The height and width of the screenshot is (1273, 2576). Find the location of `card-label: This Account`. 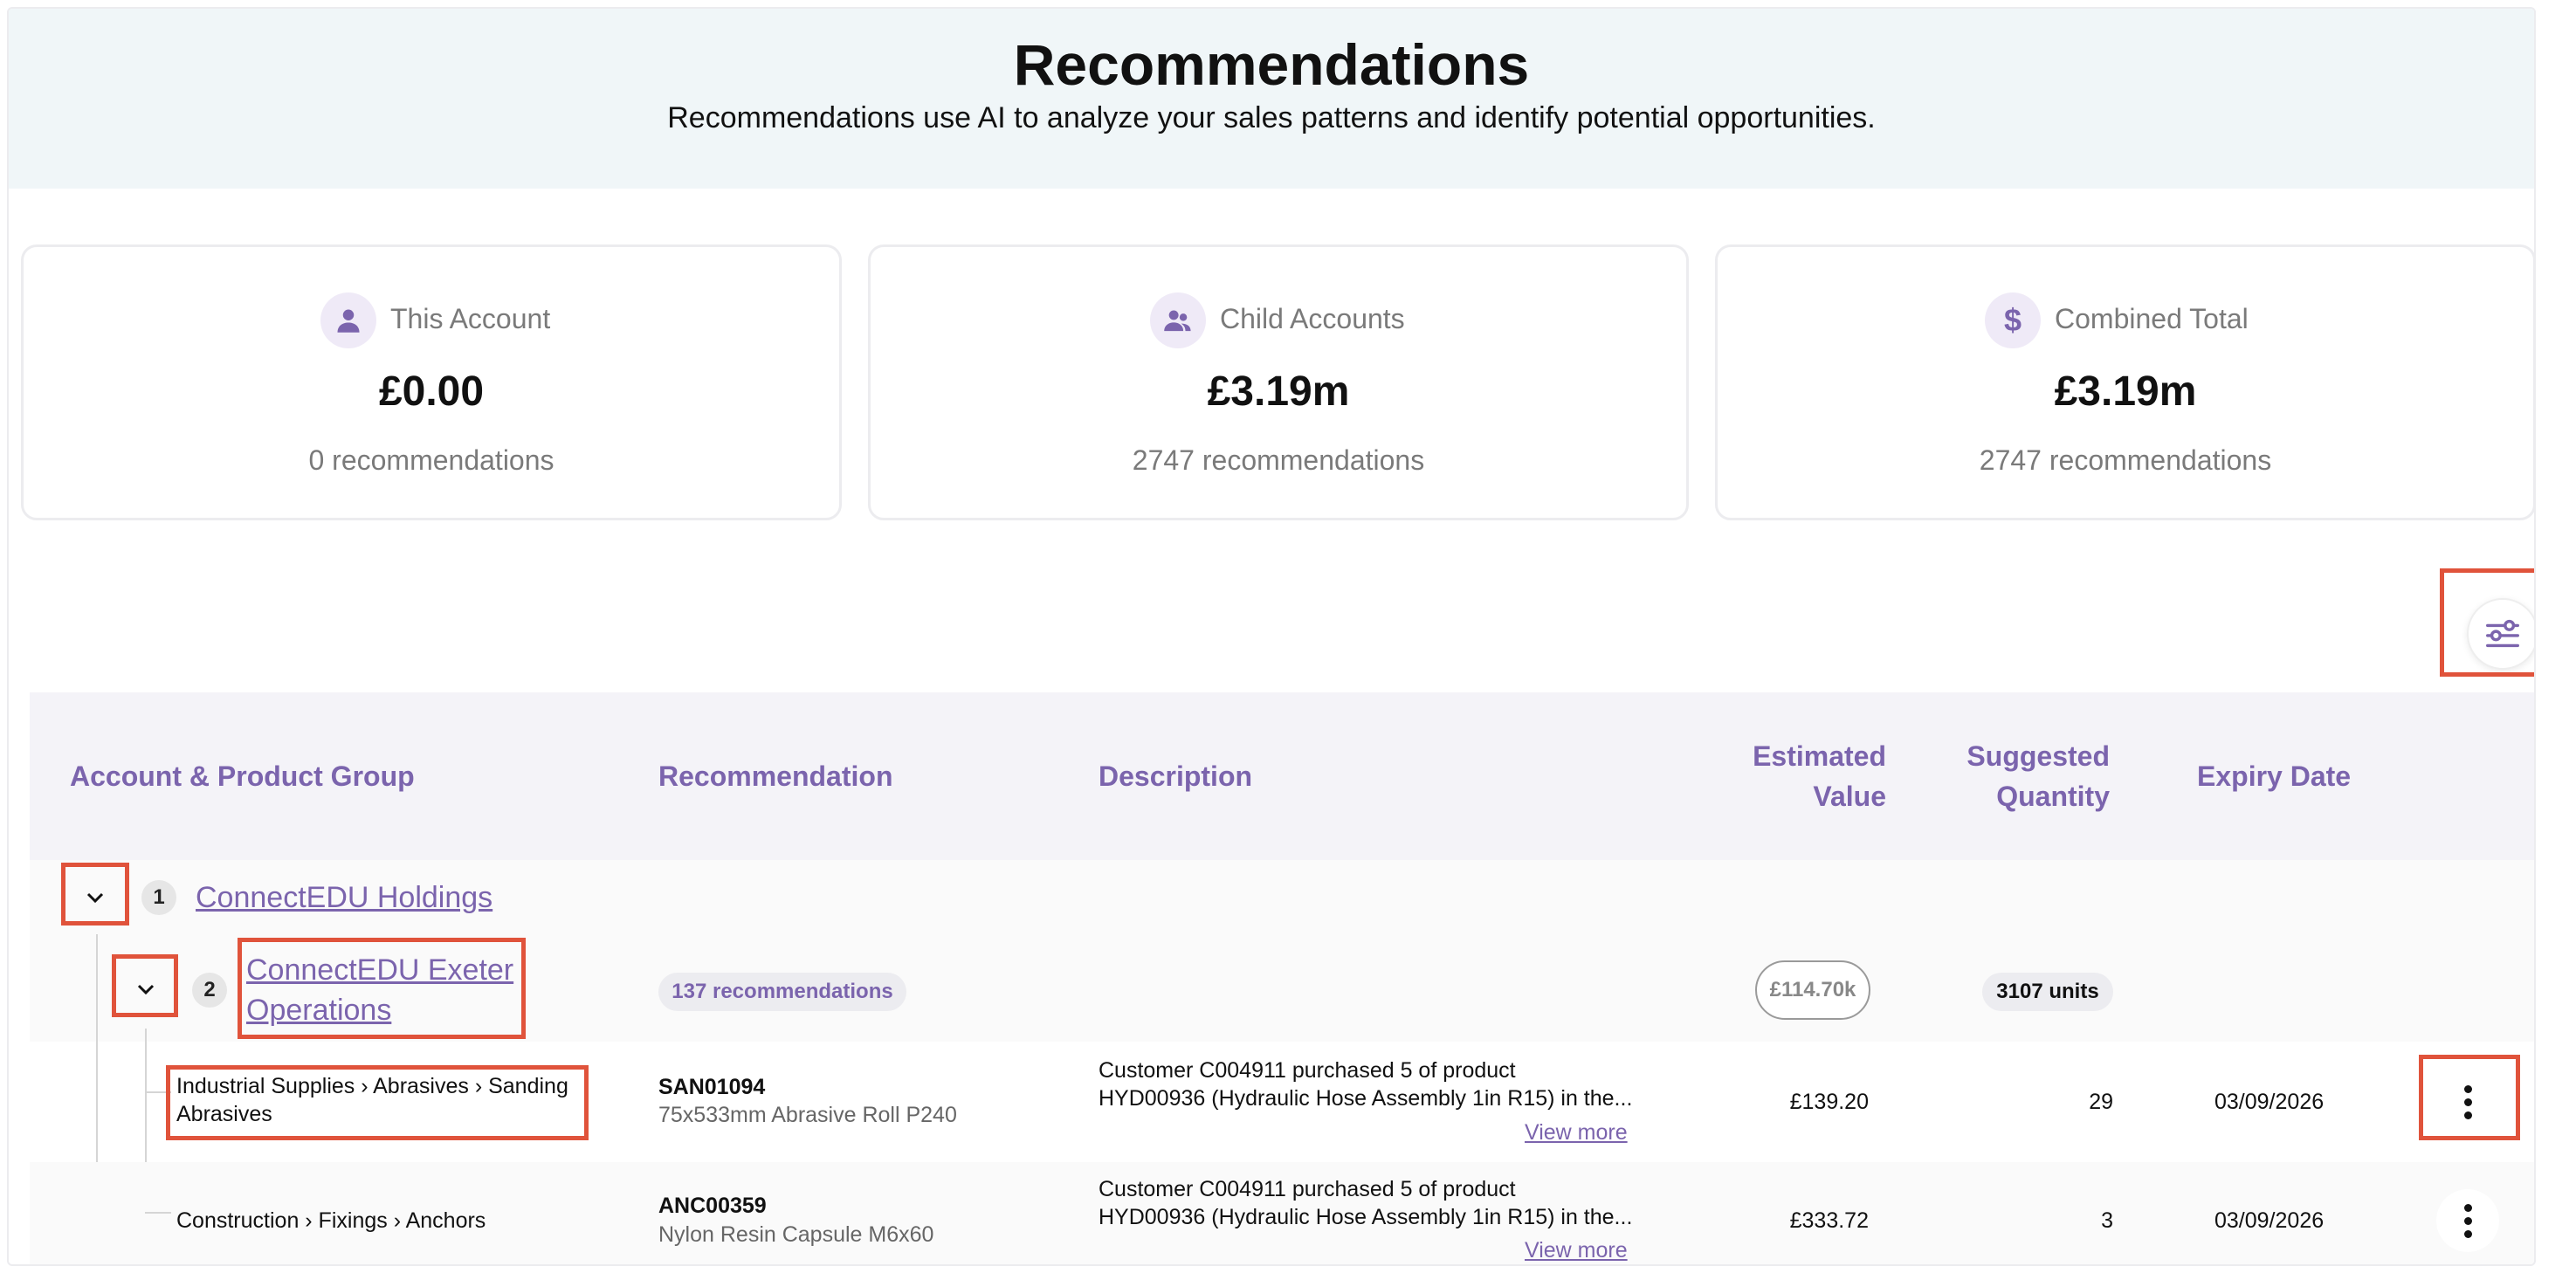

card-label: This Account is located at coordinates (470, 319).